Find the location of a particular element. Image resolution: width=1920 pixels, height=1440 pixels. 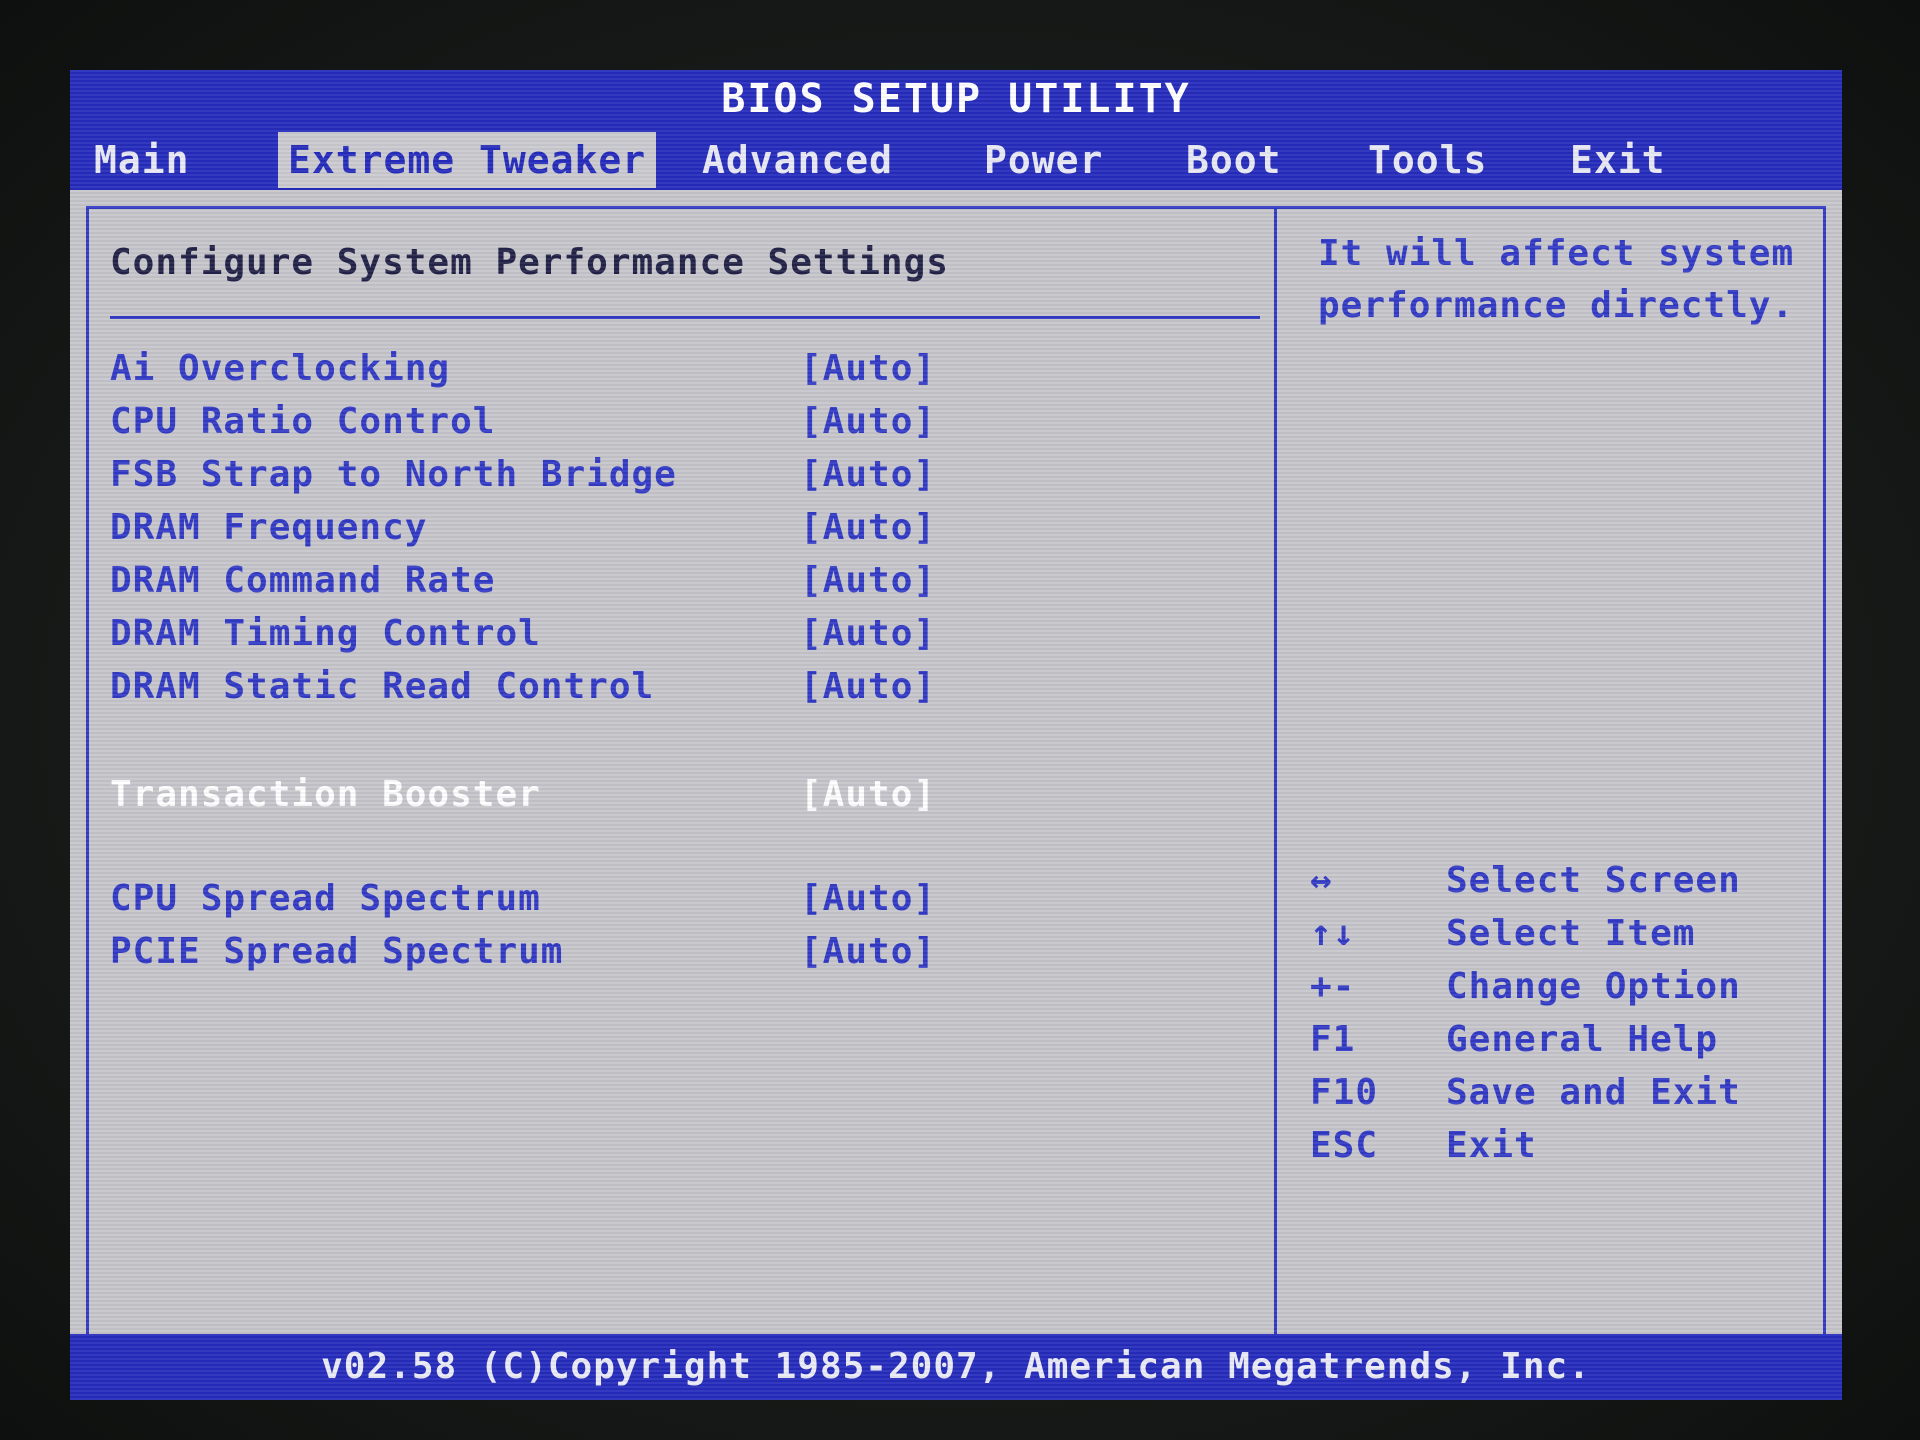

setting-dram-command-rate: DRAM Command Rate [Auto] is located at coordinates (685, 585).